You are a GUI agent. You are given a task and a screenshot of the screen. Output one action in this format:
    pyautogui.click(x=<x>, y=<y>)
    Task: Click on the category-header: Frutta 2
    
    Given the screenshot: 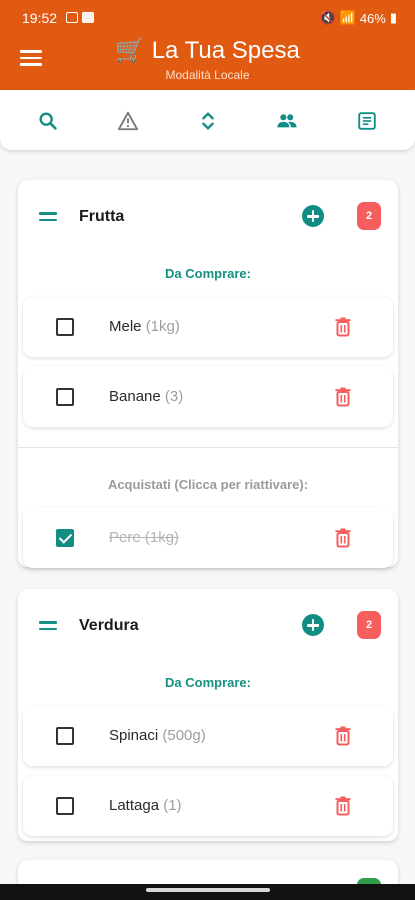 What is the action you would take?
    pyautogui.click(x=208, y=215)
    